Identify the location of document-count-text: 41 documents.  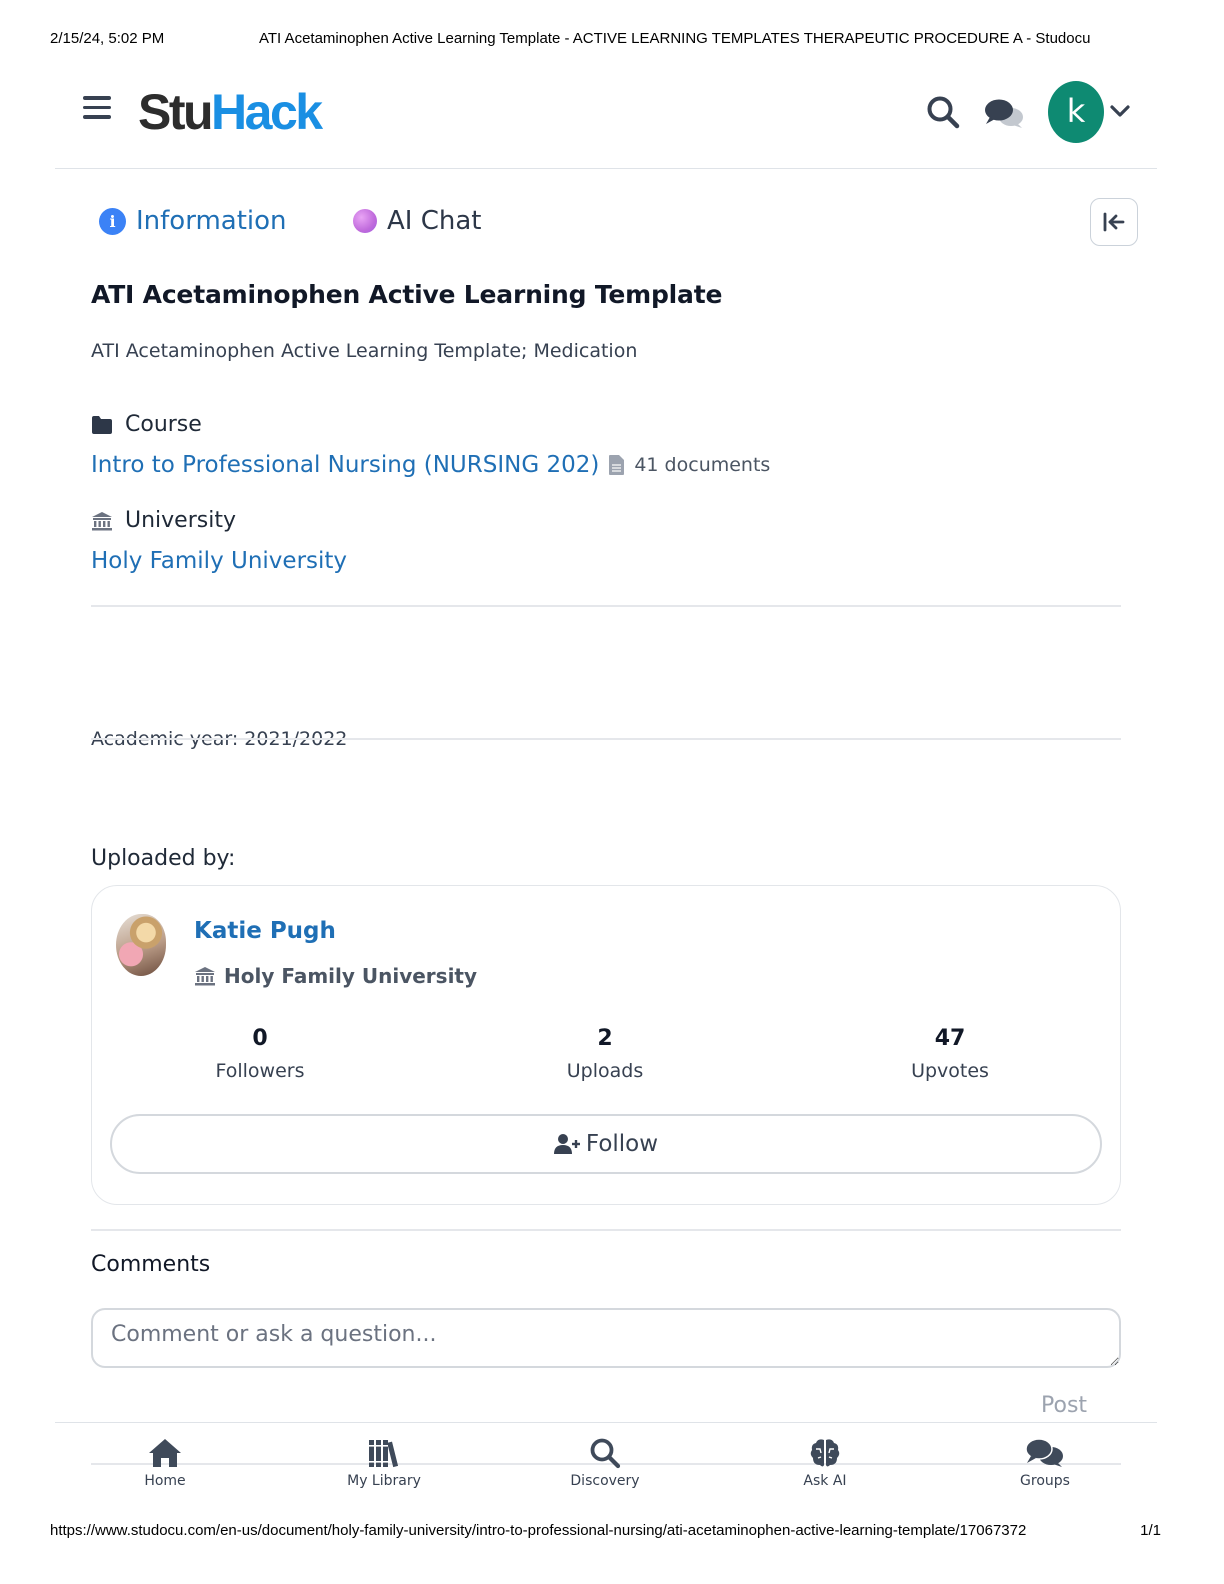
(702, 465).